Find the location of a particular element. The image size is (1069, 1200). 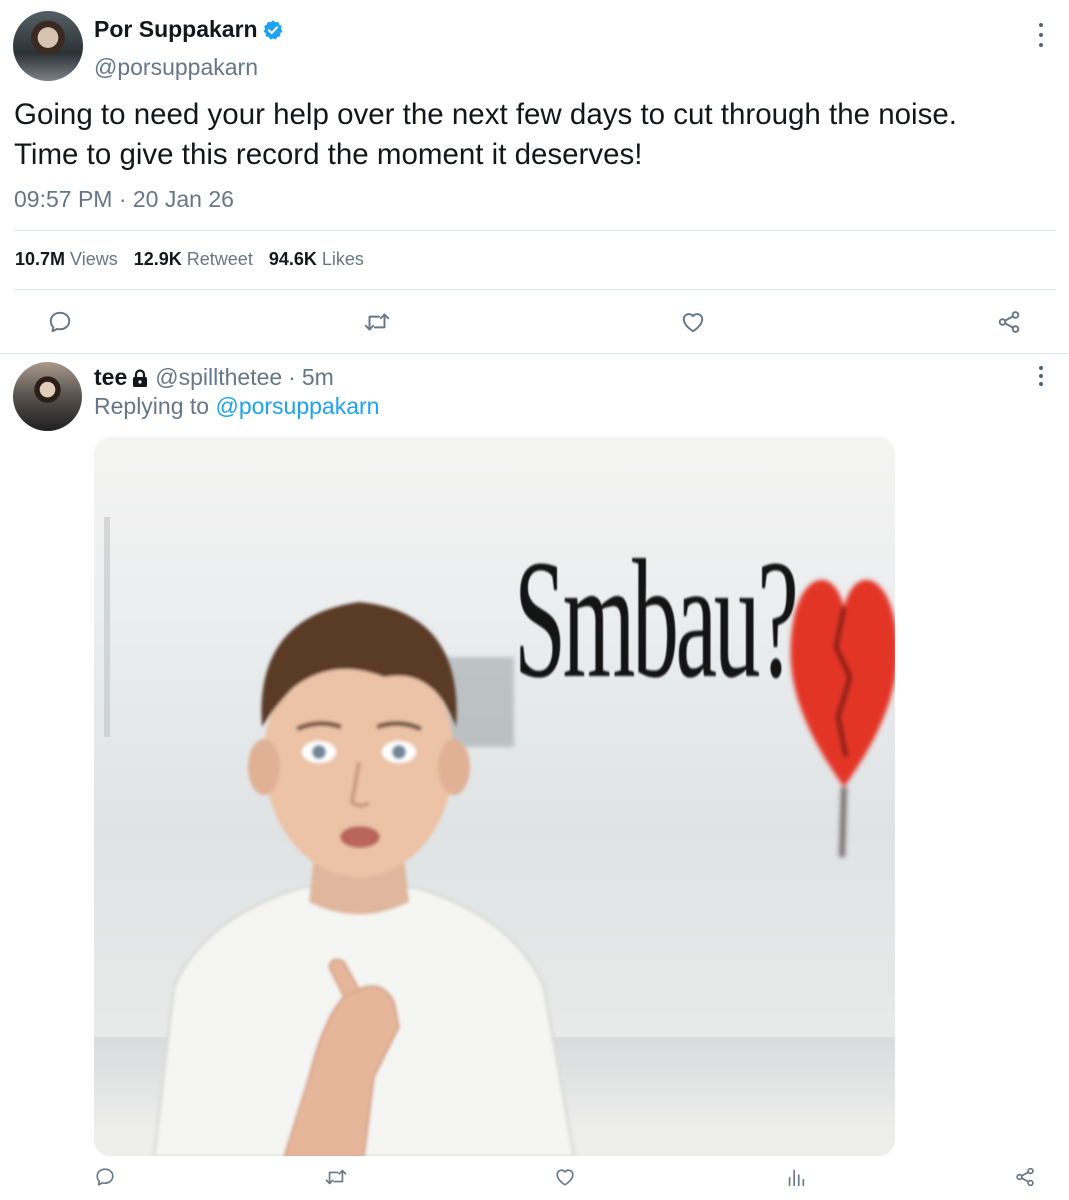

likes-count: 94.6K is located at coordinates (292, 259).